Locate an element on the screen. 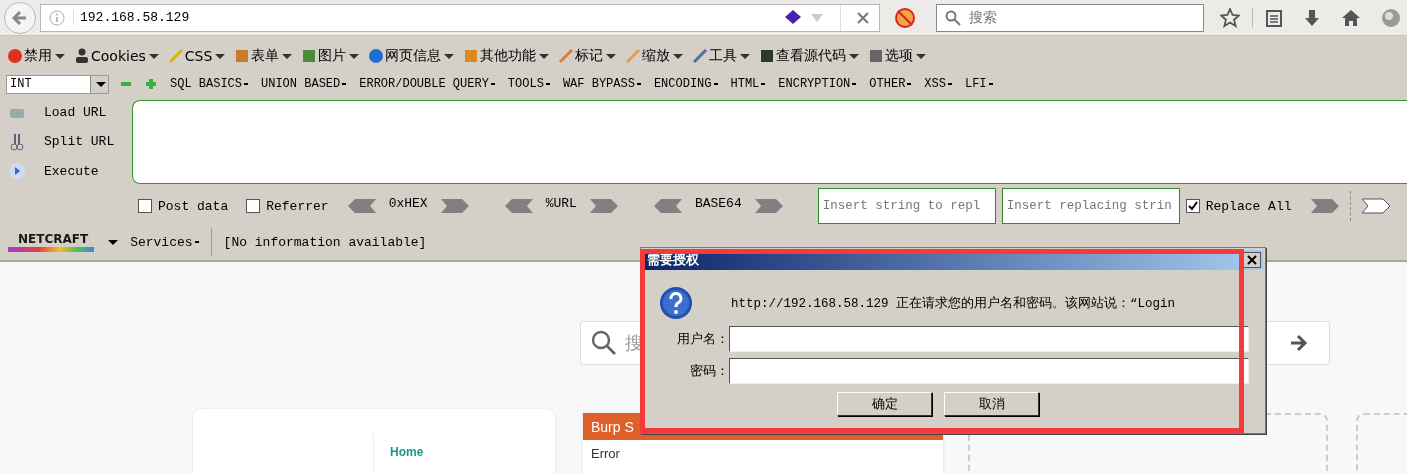 The image size is (1407, 474). back-arrow-icon is located at coordinates (20, 17).